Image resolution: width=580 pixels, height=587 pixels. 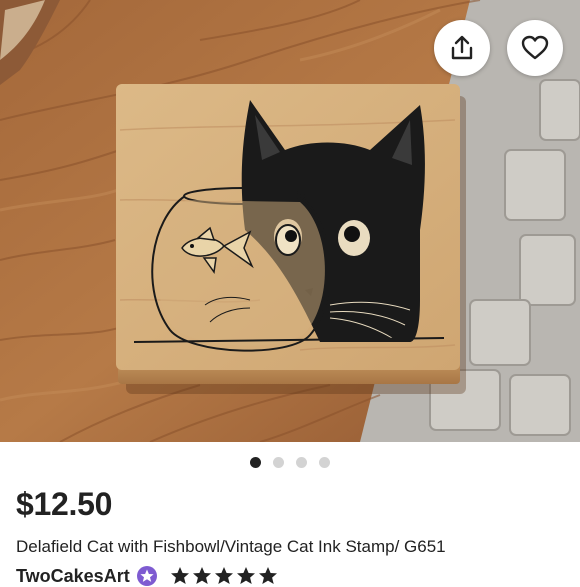 What do you see at coordinates (290, 462) in the screenshot?
I see `image-carousel-indicator` at bounding box center [290, 462].